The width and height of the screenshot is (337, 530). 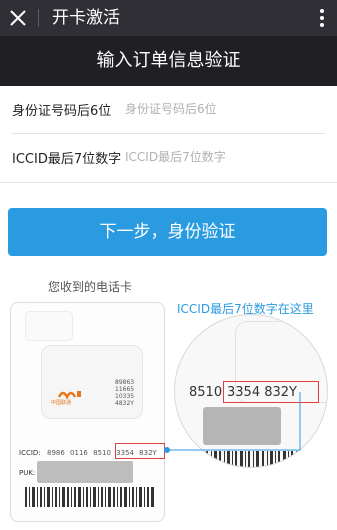 What do you see at coordinates (30, 453) in the screenshot?
I see `card-iccid-label: ICCID:` at bounding box center [30, 453].